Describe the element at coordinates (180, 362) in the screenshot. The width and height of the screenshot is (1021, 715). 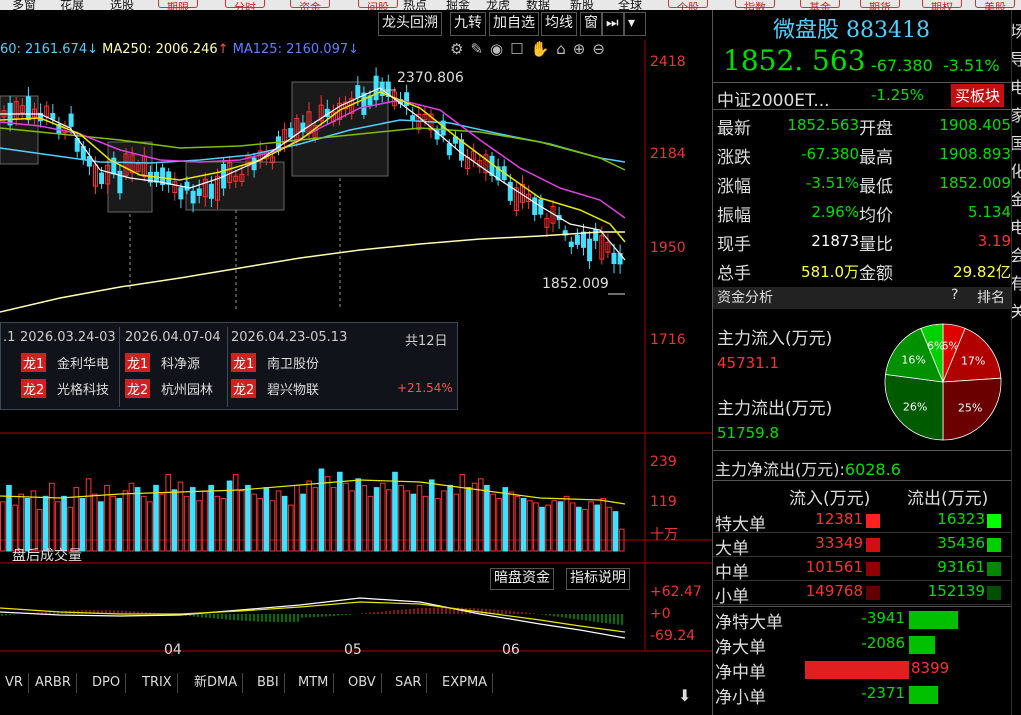
I see `dragon-stock: 科净源` at that location.